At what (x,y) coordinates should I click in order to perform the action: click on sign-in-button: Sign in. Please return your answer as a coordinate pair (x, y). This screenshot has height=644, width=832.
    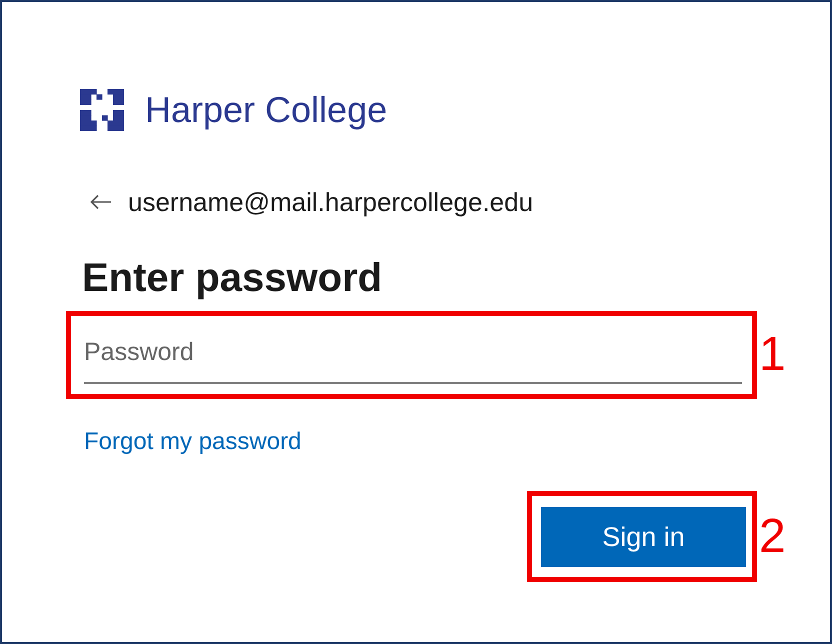
    Looking at the image, I should click on (643, 537).